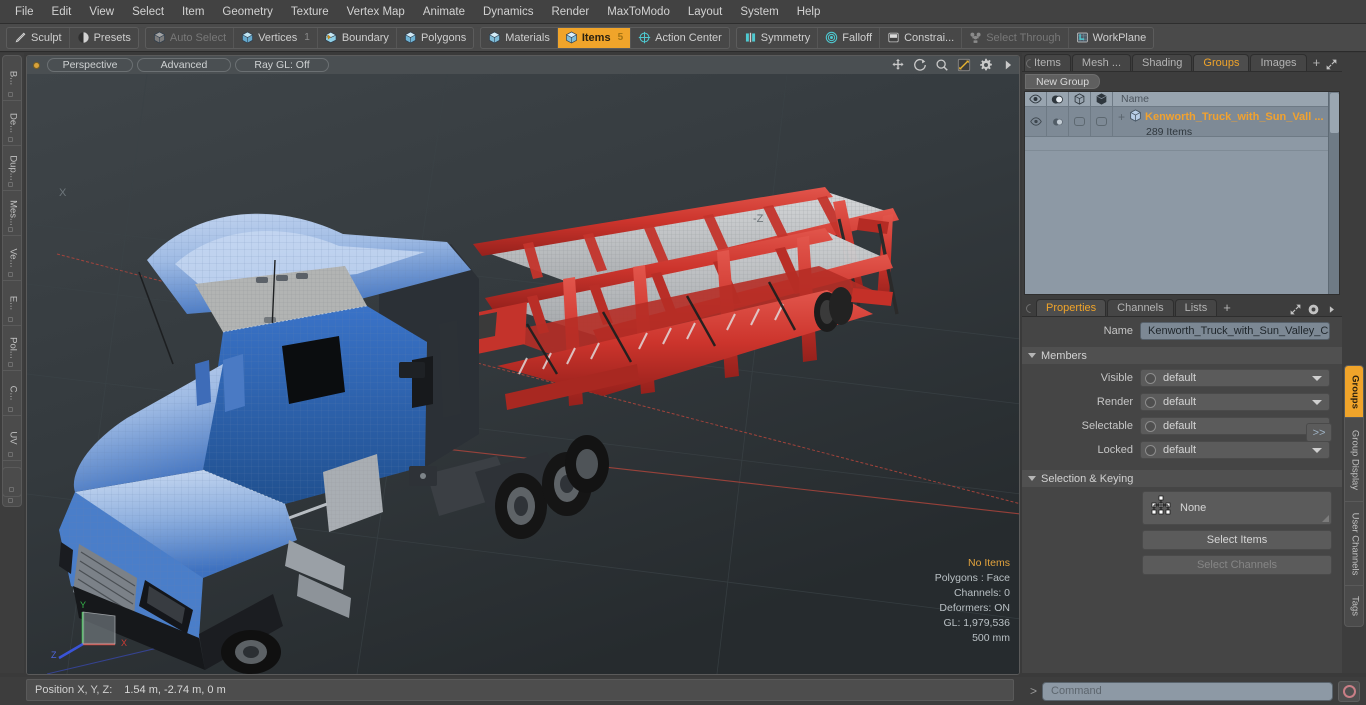  What do you see at coordinates (1319, 432) in the screenshot?
I see `more-options-button: >>` at bounding box center [1319, 432].